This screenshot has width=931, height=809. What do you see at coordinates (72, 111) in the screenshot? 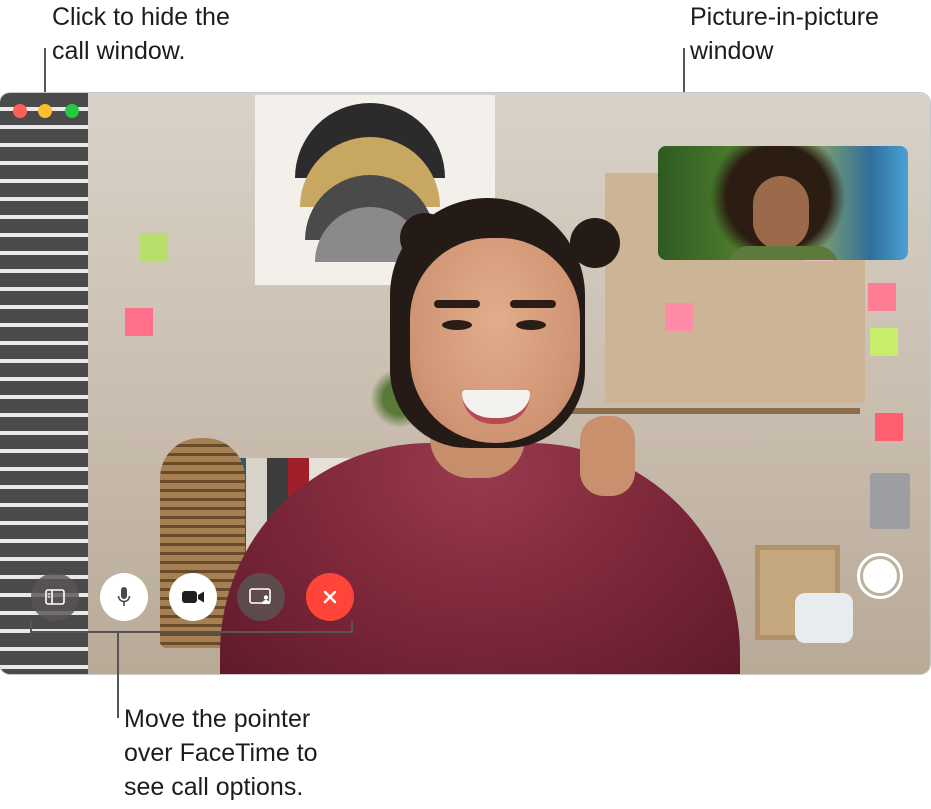
I see `window-fullscreen-button` at bounding box center [72, 111].